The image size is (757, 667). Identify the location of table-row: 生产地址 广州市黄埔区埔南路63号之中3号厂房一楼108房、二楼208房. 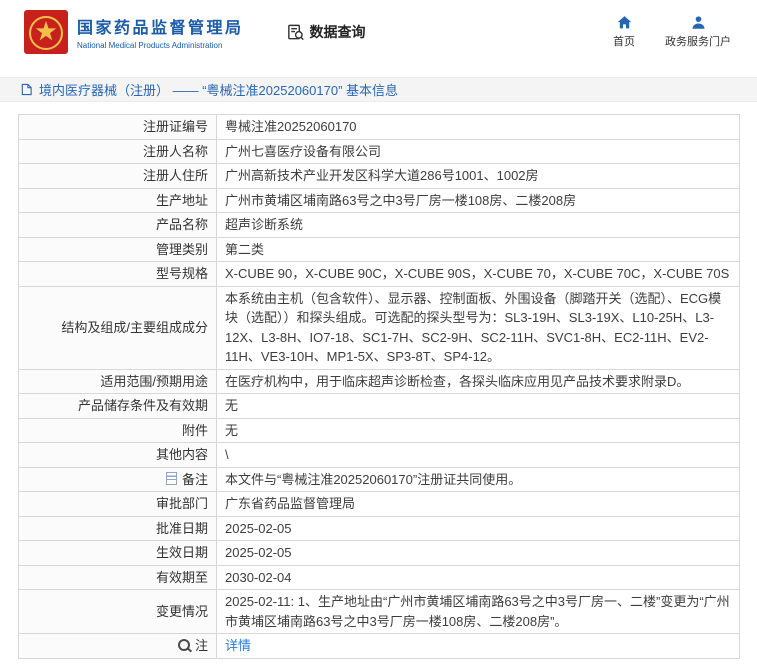
(379, 200).